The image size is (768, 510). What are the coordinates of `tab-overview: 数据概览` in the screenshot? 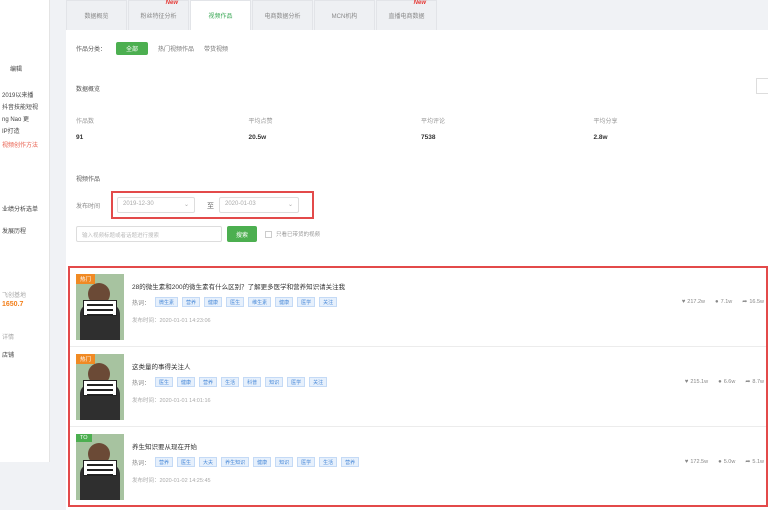 It's located at (96, 15).